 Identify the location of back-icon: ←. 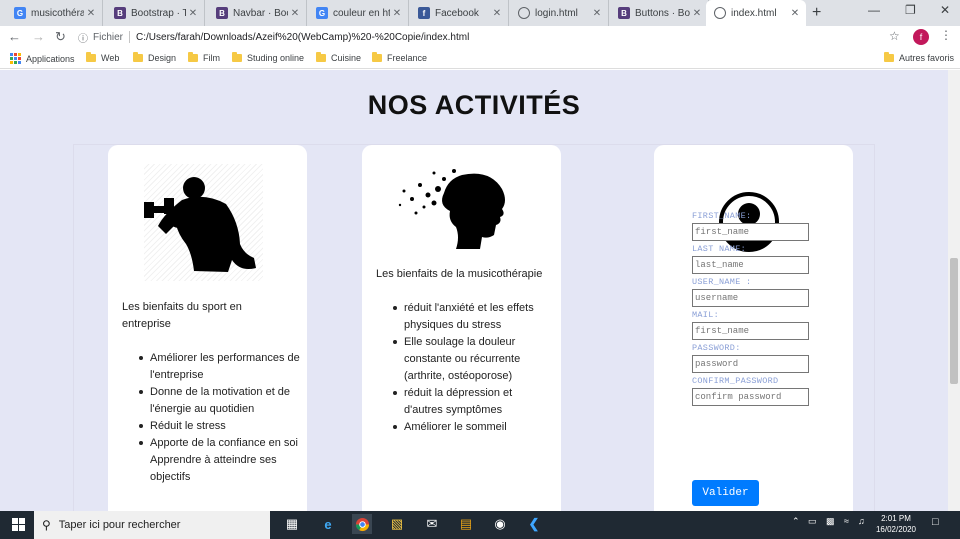
(14, 36).